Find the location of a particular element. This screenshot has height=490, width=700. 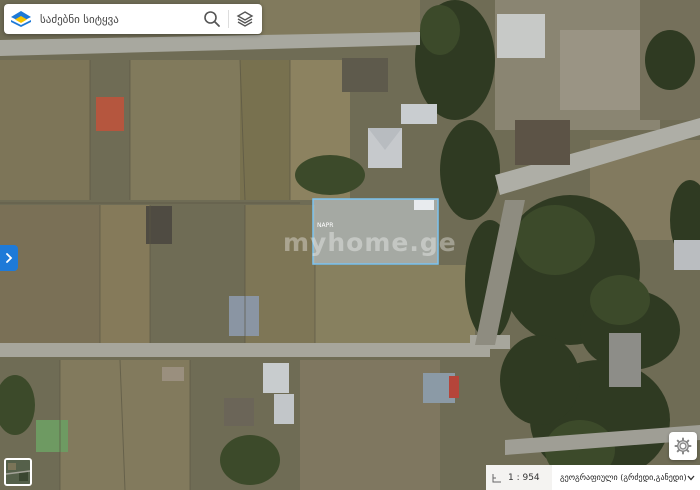

sidebar-toggle-button is located at coordinates (9, 258).